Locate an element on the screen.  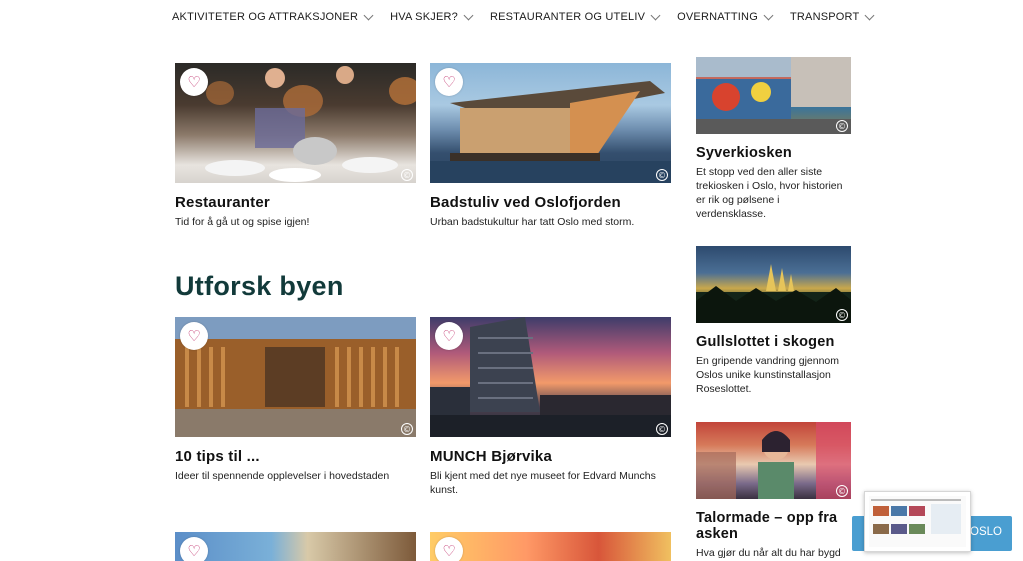
page-preview-thumbnail is located at coordinates (917, 521).